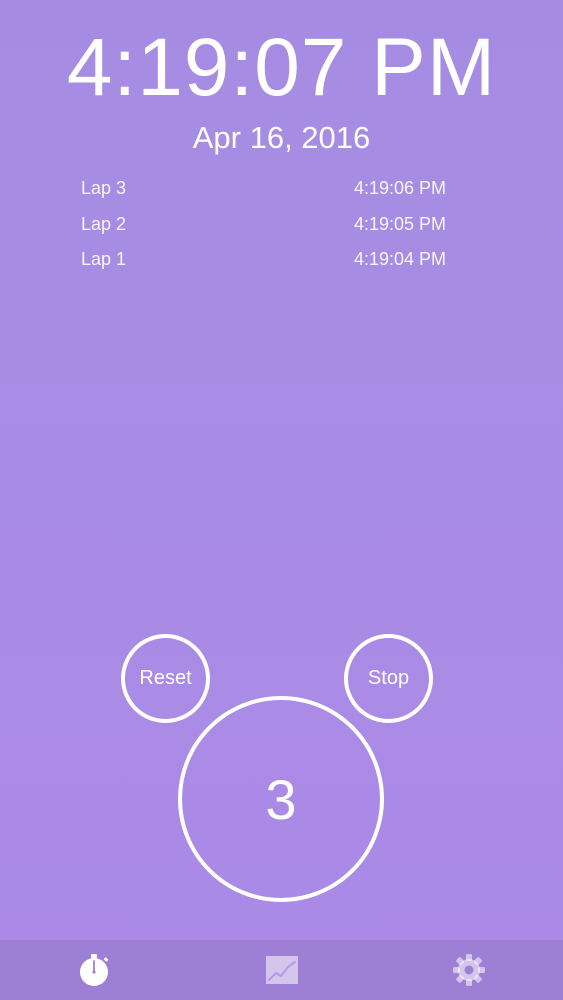  I want to click on lap-button: 3, so click(281, 799).